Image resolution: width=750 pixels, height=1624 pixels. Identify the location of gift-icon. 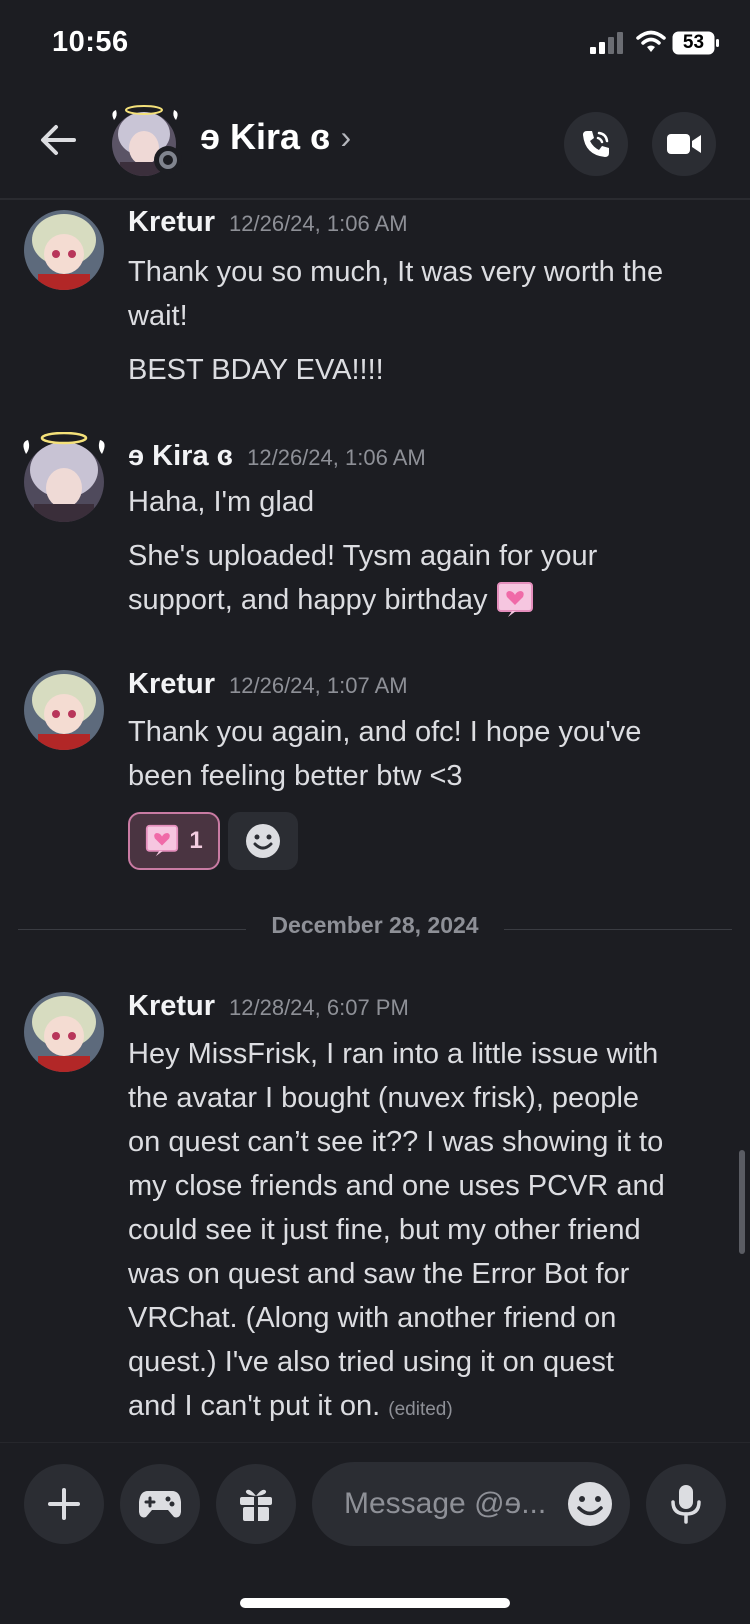
(256, 1505).